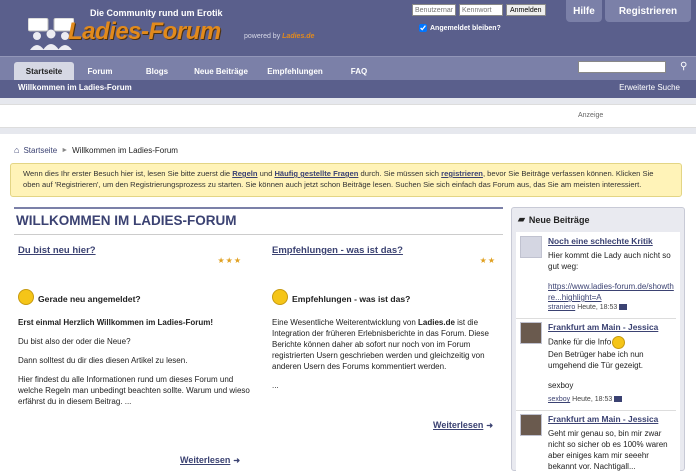  Describe the element at coordinates (75, 87) in the screenshot. I see `subnav-welcome-link: Willkommen im Ladies-Forum` at that location.